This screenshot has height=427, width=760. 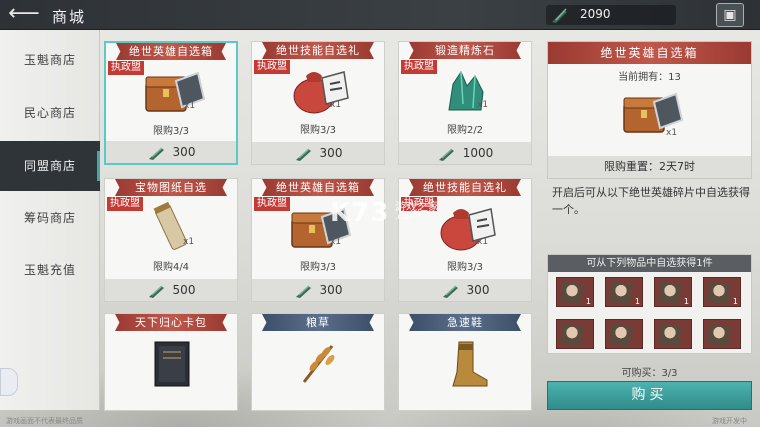 I want to click on purchase-limit: 限购4/4, so click(x=171, y=267).